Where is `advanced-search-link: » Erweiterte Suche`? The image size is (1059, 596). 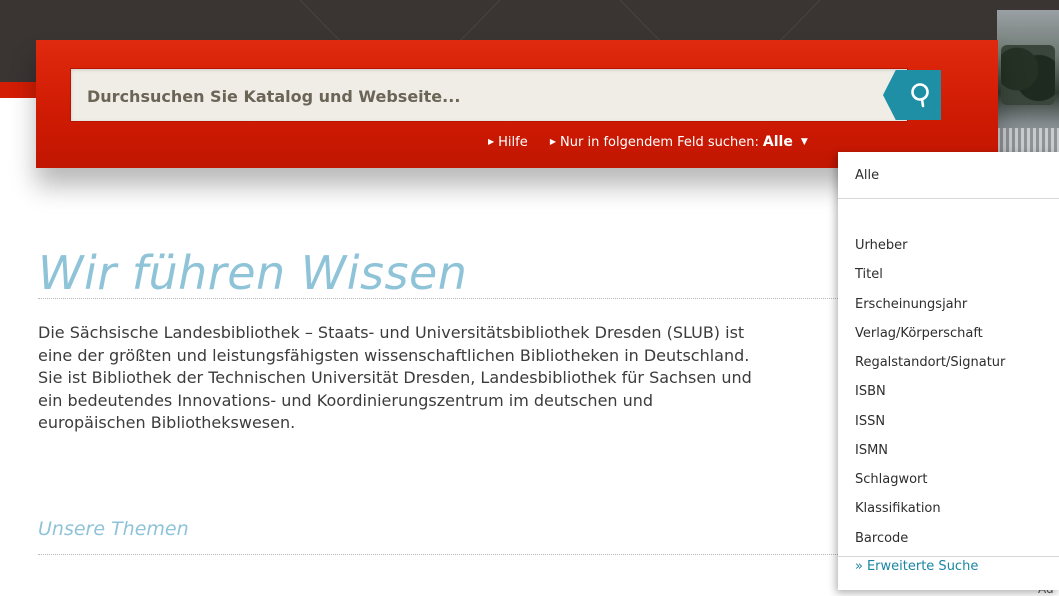 advanced-search-link: » Erweiterte Suche is located at coordinates (916, 567).